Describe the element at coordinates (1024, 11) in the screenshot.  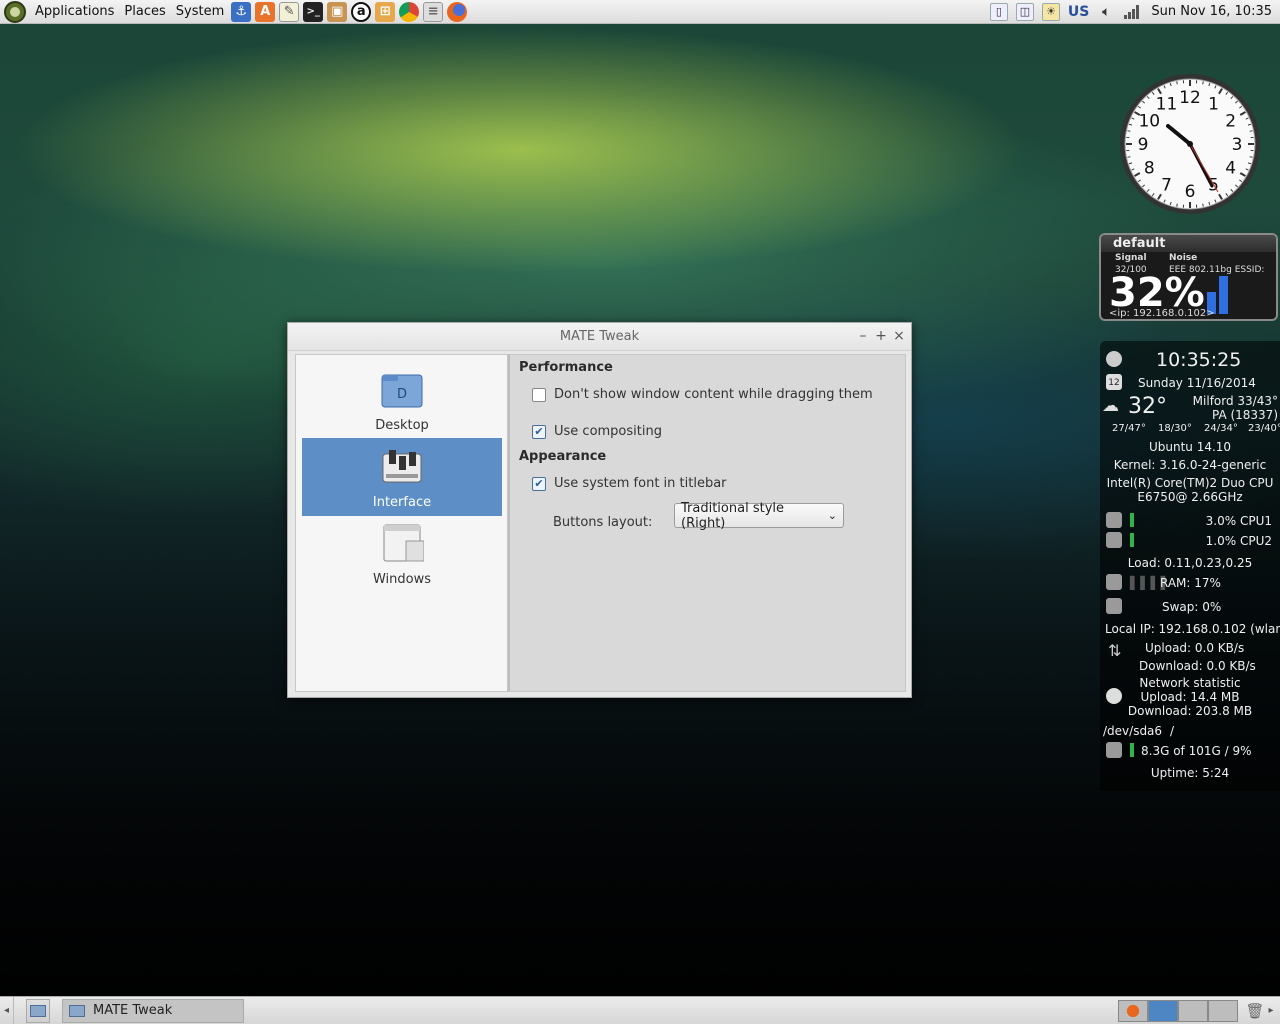
I see `screenshot-tray-icon: ◫` at that location.